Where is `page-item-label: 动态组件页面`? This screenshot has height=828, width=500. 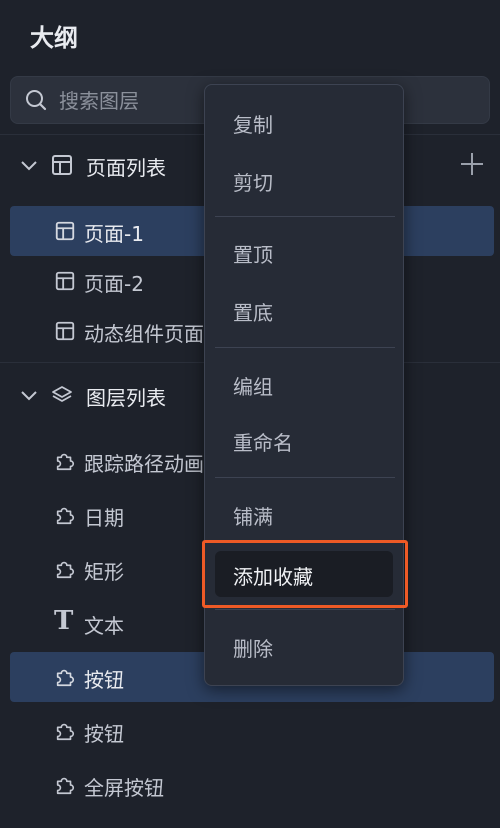
page-item-label: 动态组件页面 is located at coordinates (144, 334).